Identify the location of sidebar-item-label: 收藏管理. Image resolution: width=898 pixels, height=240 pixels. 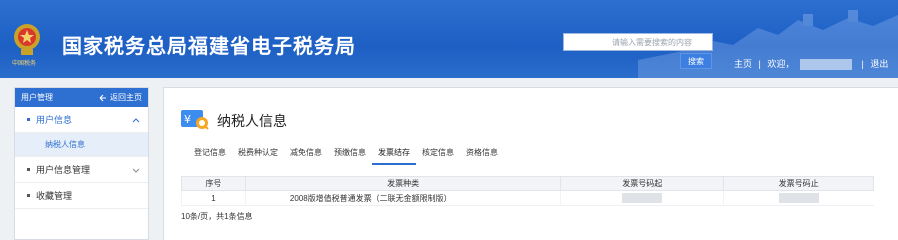
(54, 196).